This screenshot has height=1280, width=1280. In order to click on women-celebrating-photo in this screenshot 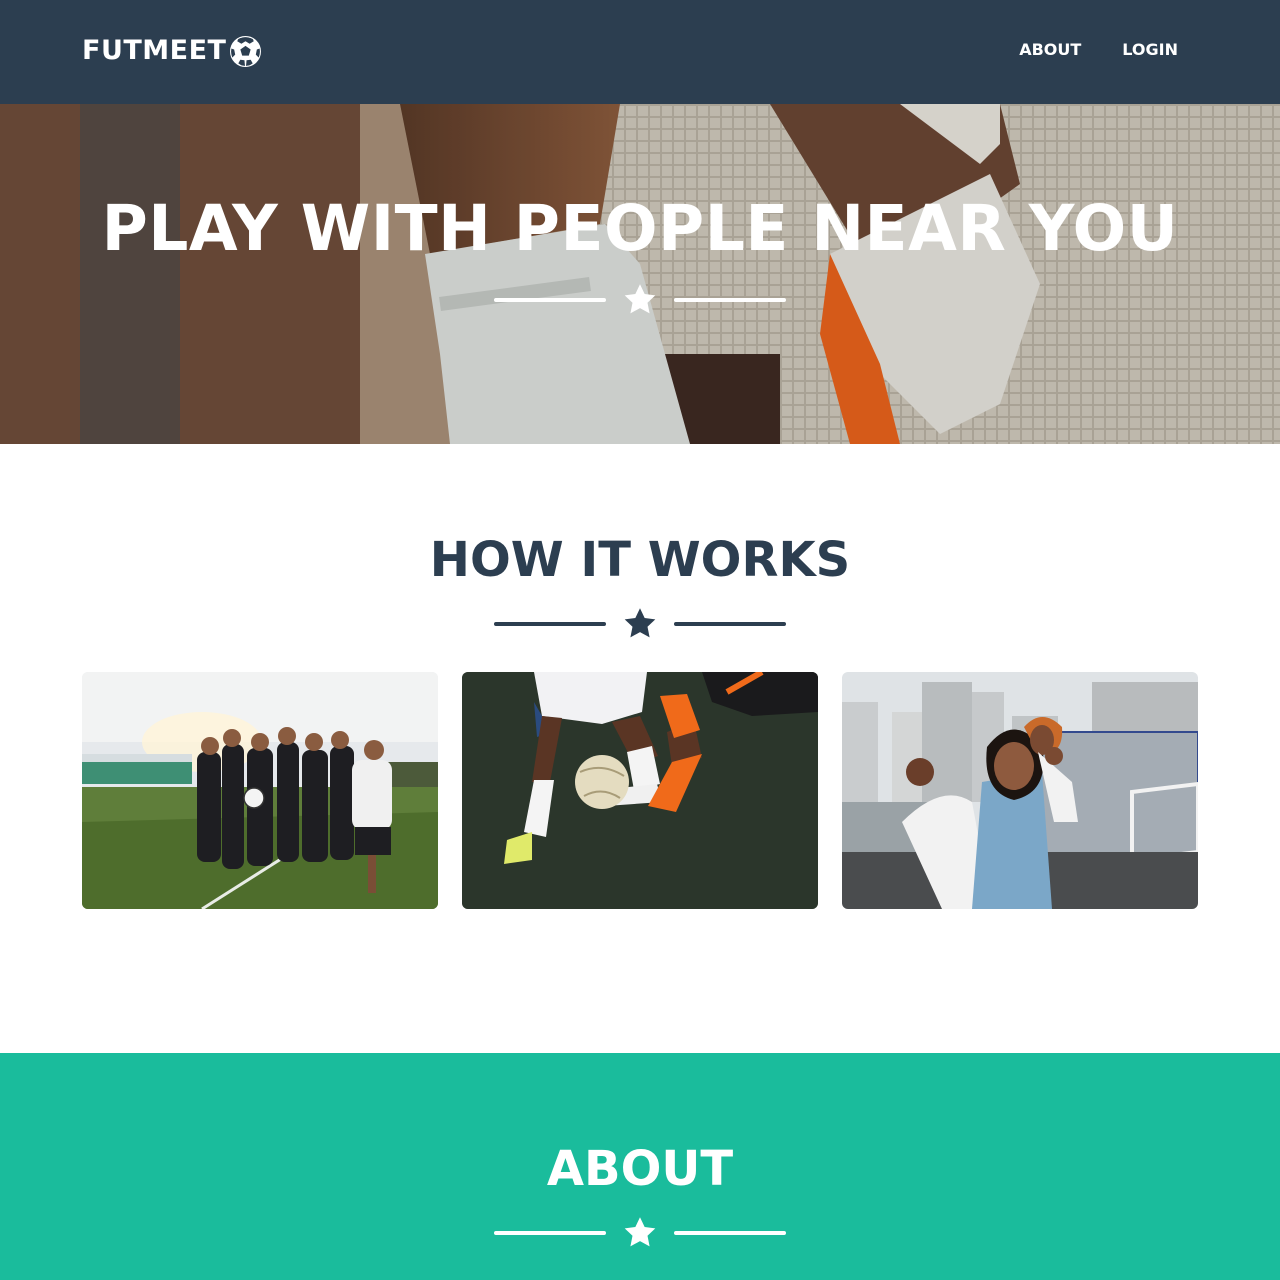, I will do `click(1020, 790)`.